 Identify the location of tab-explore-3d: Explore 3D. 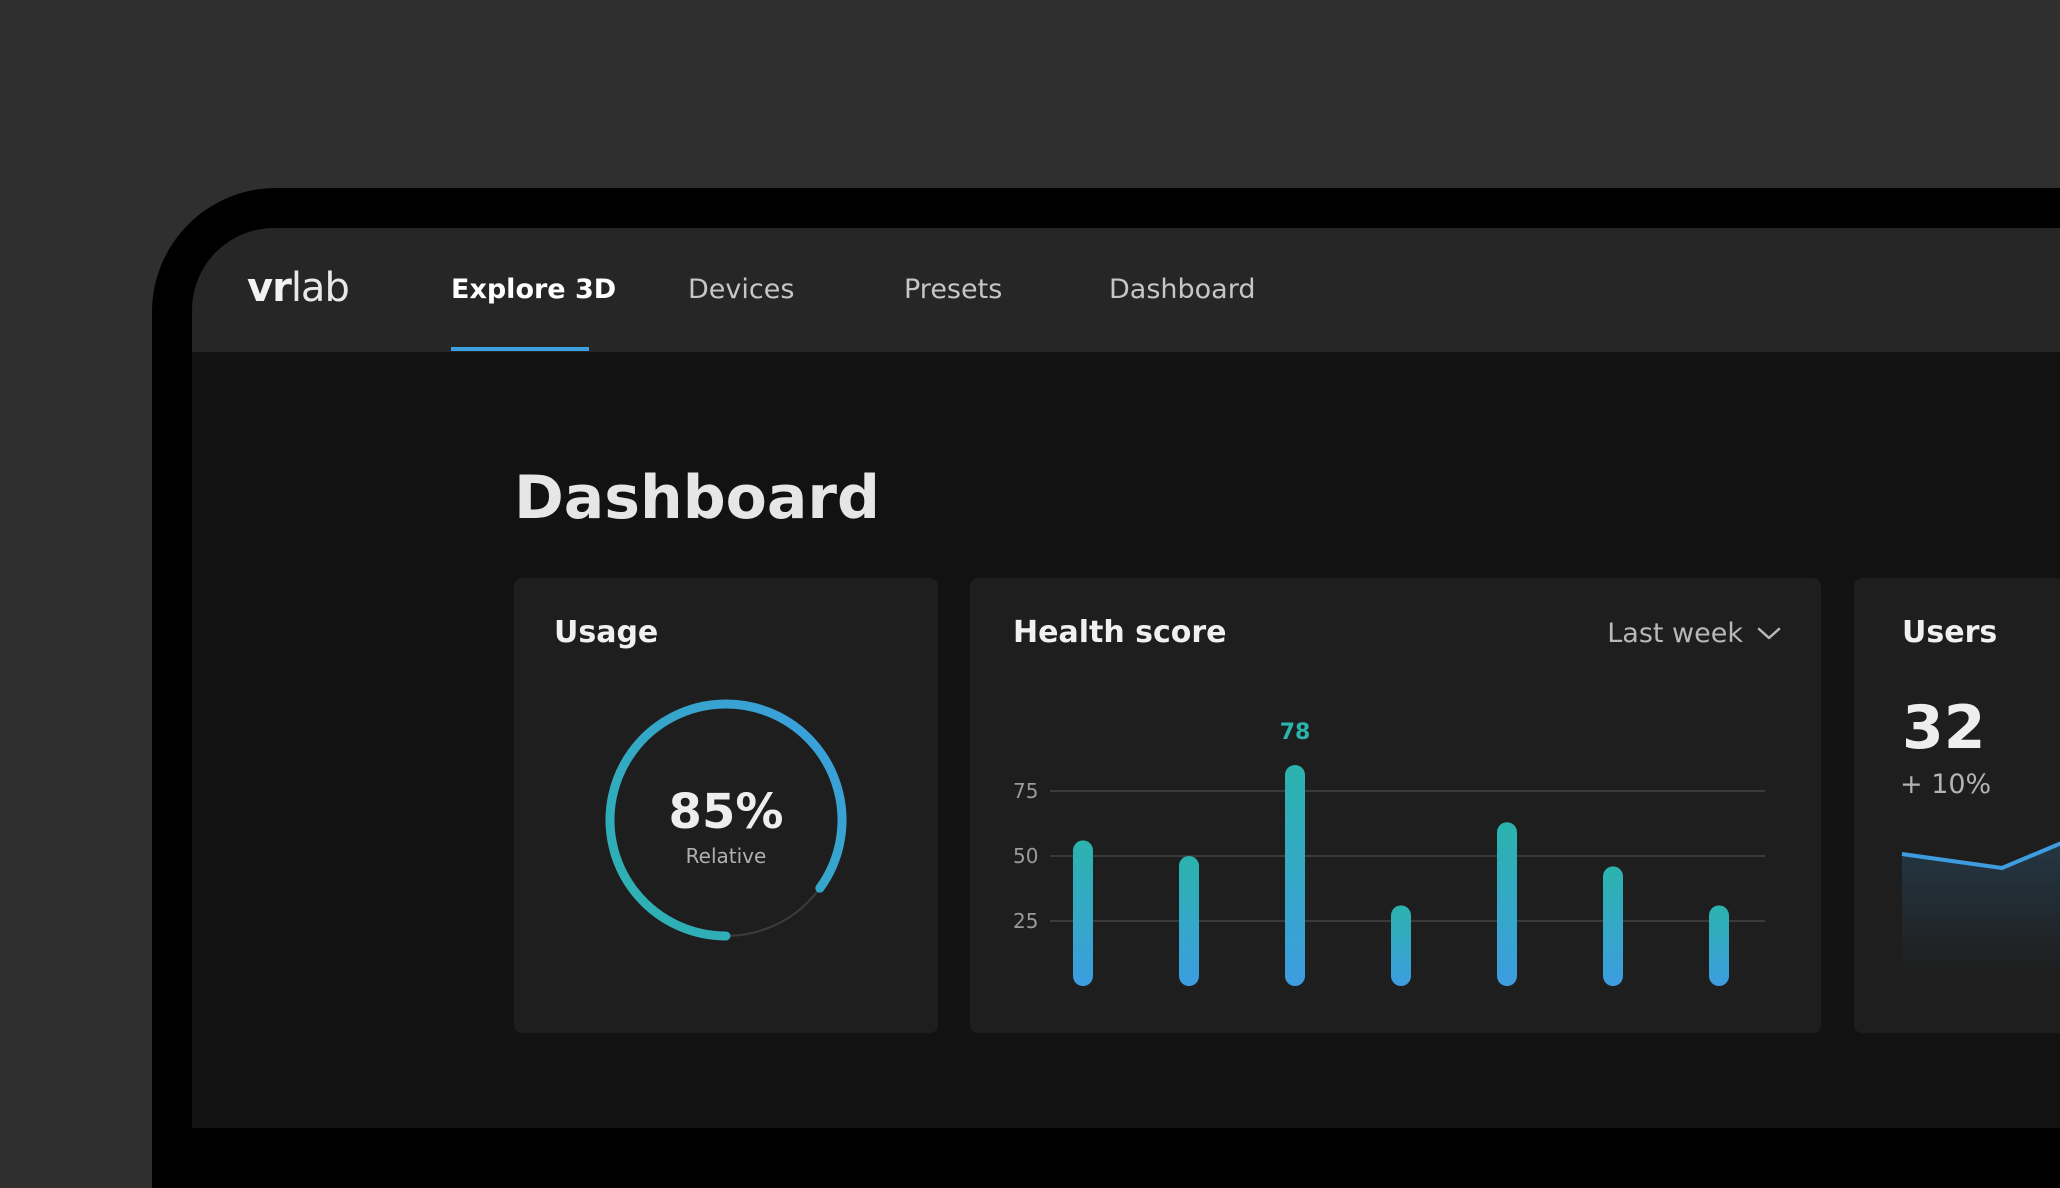
(533, 289).